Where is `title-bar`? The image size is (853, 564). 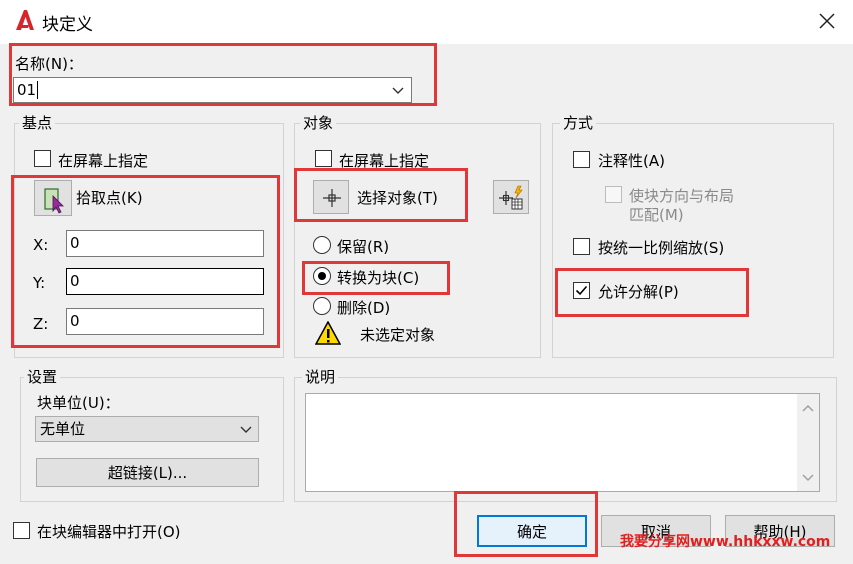 title-bar is located at coordinates (426, 22).